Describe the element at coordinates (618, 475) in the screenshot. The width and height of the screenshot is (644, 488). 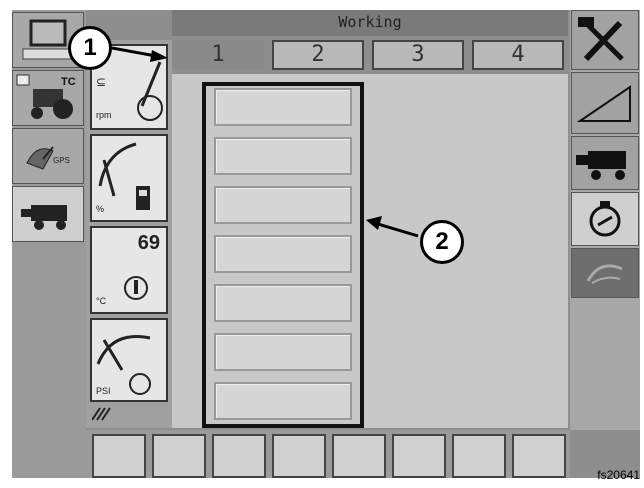
I see `figure-label: fs20641` at that location.